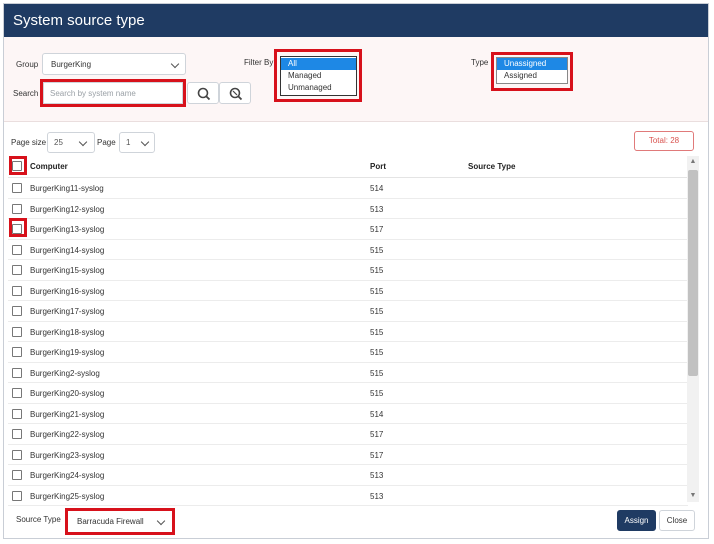 Image resolution: width=714 pixels, height=544 pixels. I want to click on table-row: BurgerKing15-syslog 515, so click(348, 270).